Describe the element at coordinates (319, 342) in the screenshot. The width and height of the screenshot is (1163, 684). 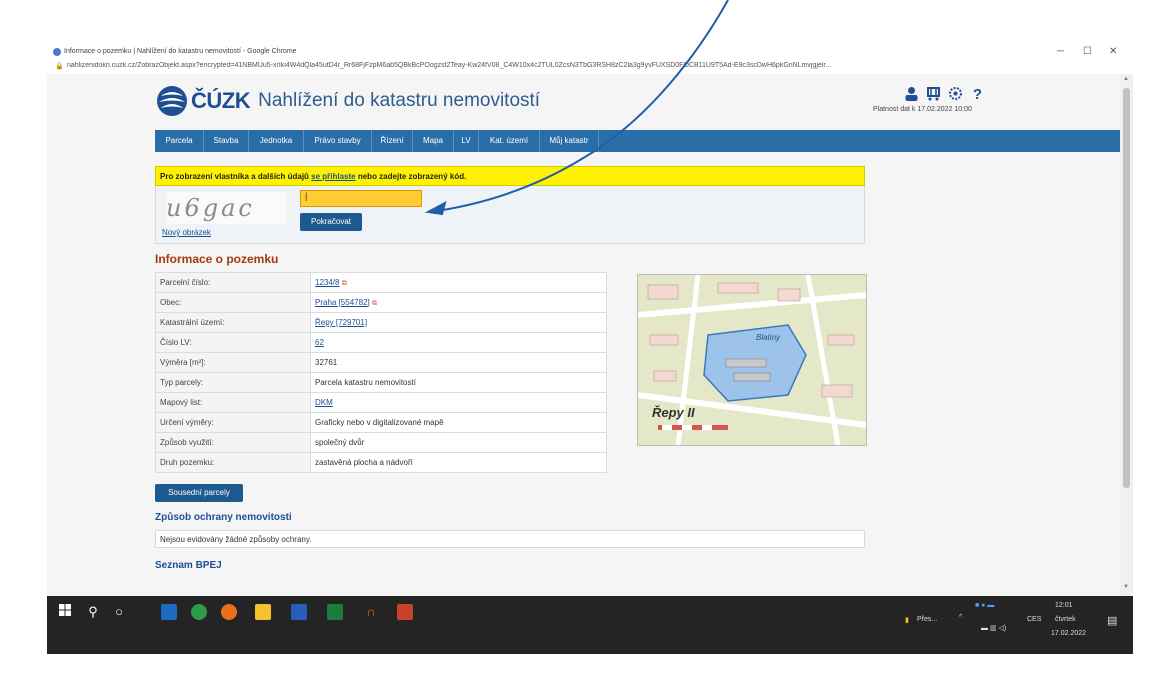
I see `lv-number-link: 62` at that location.